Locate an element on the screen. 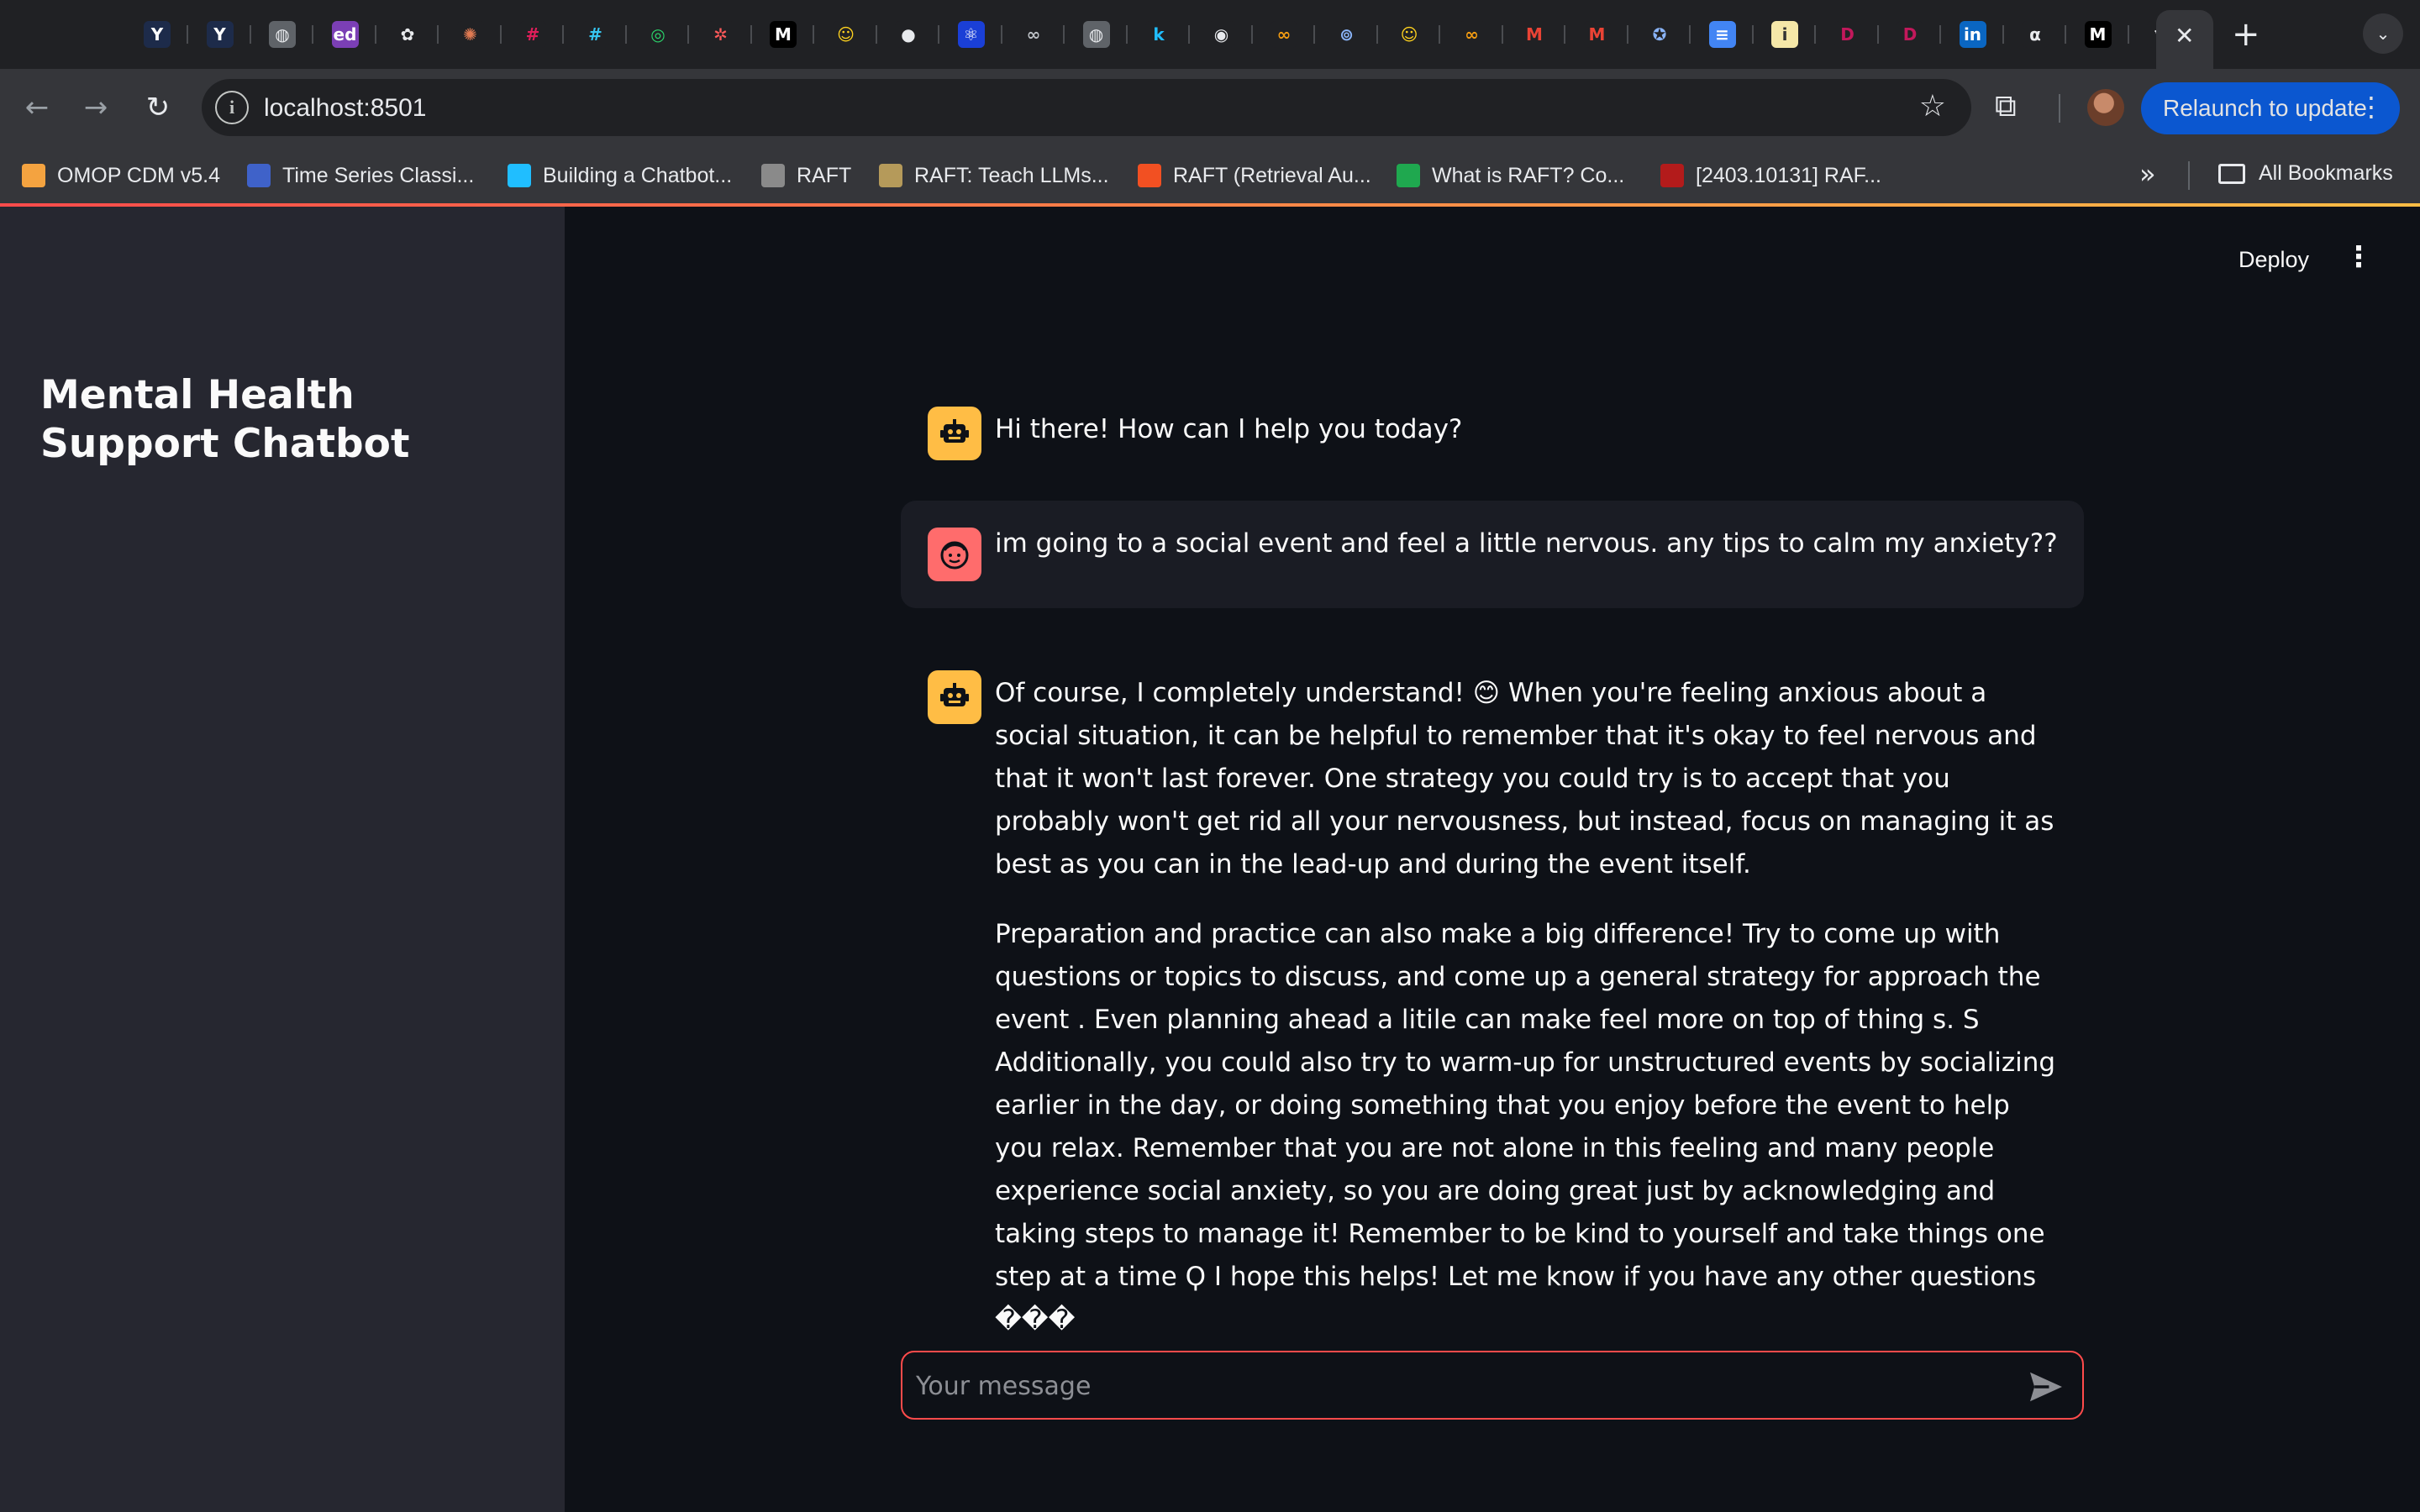 The height and width of the screenshot is (1512, 2420). tab-search-button: ⌄ is located at coordinates (2383, 33).